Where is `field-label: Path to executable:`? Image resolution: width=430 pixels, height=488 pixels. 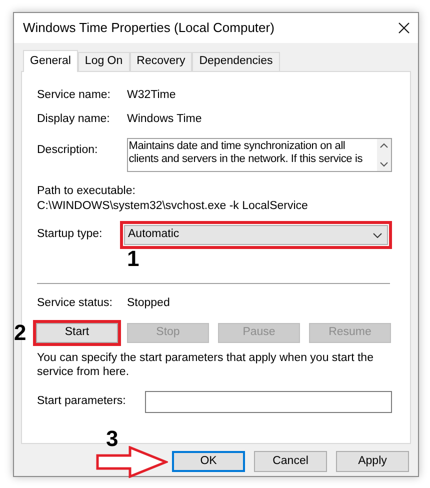 field-label: Path to executable: is located at coordinates (86, 191).